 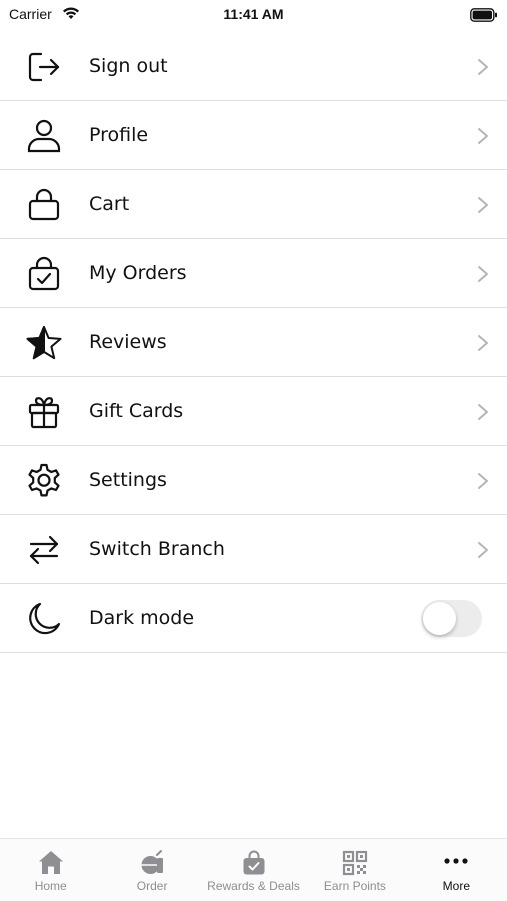 What do you see at coordinates (456, 861) in the screenshot?
I see `more-dots-icon` at bounding box center [456, 861].